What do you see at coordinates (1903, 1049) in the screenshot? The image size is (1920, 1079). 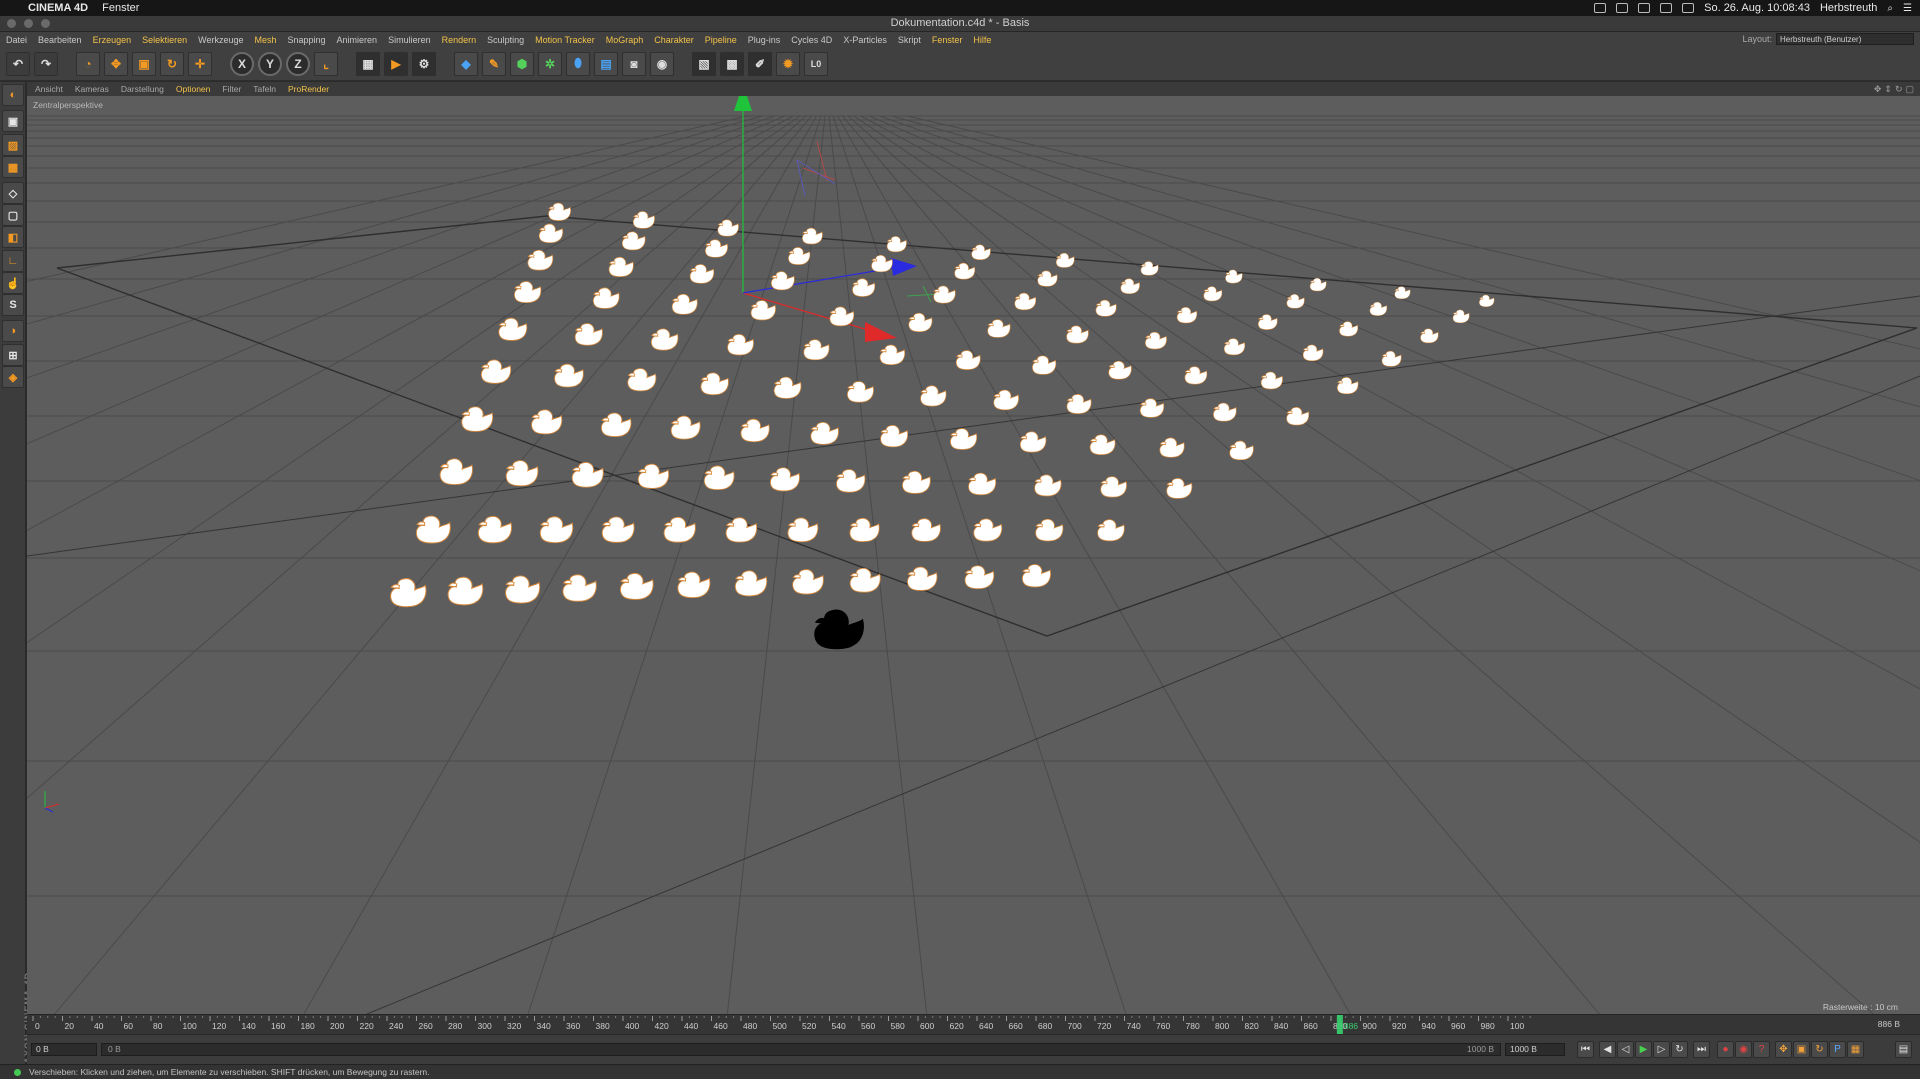 I see `timeline-window-button: ▤` at bounding box center [1903, 1049].